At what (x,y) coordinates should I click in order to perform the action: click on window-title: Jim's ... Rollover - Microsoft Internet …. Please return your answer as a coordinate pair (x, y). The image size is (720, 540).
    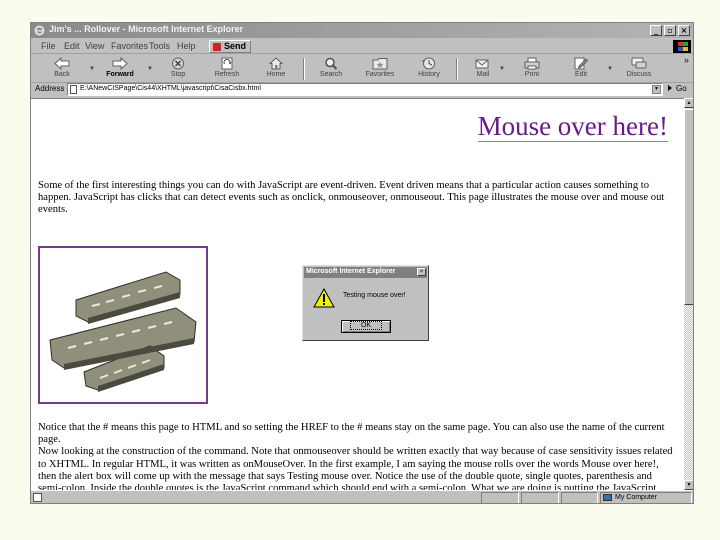
    Looking at the image, I should click on (146, 29).